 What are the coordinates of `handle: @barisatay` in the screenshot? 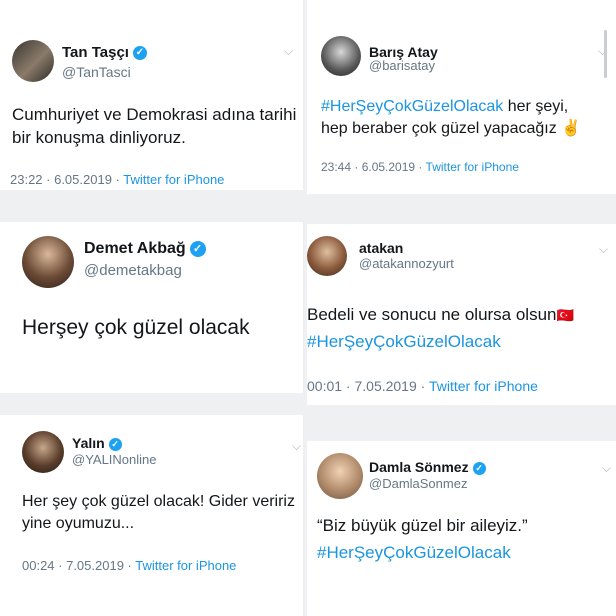 It's located at (402, 65).